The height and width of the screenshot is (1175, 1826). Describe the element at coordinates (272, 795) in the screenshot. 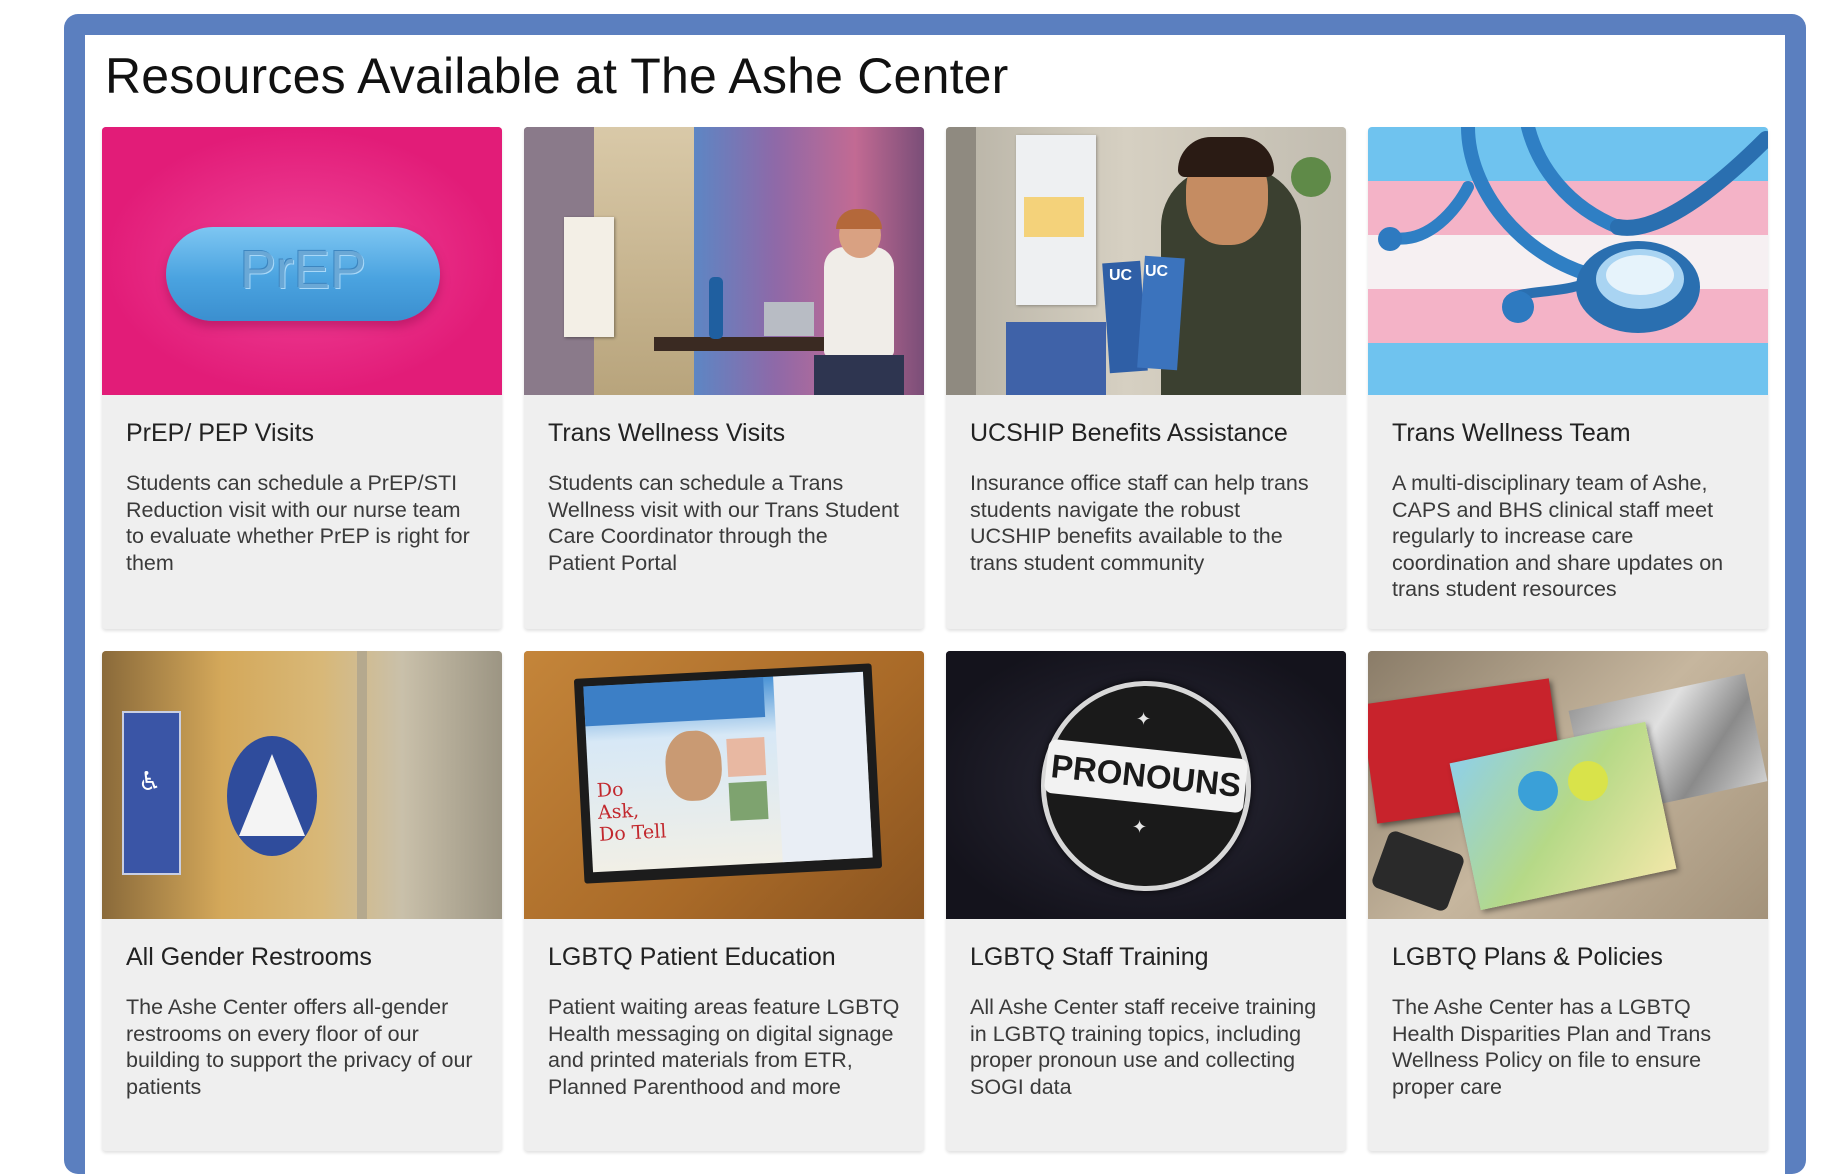

I see `triangle-icon` at that location.